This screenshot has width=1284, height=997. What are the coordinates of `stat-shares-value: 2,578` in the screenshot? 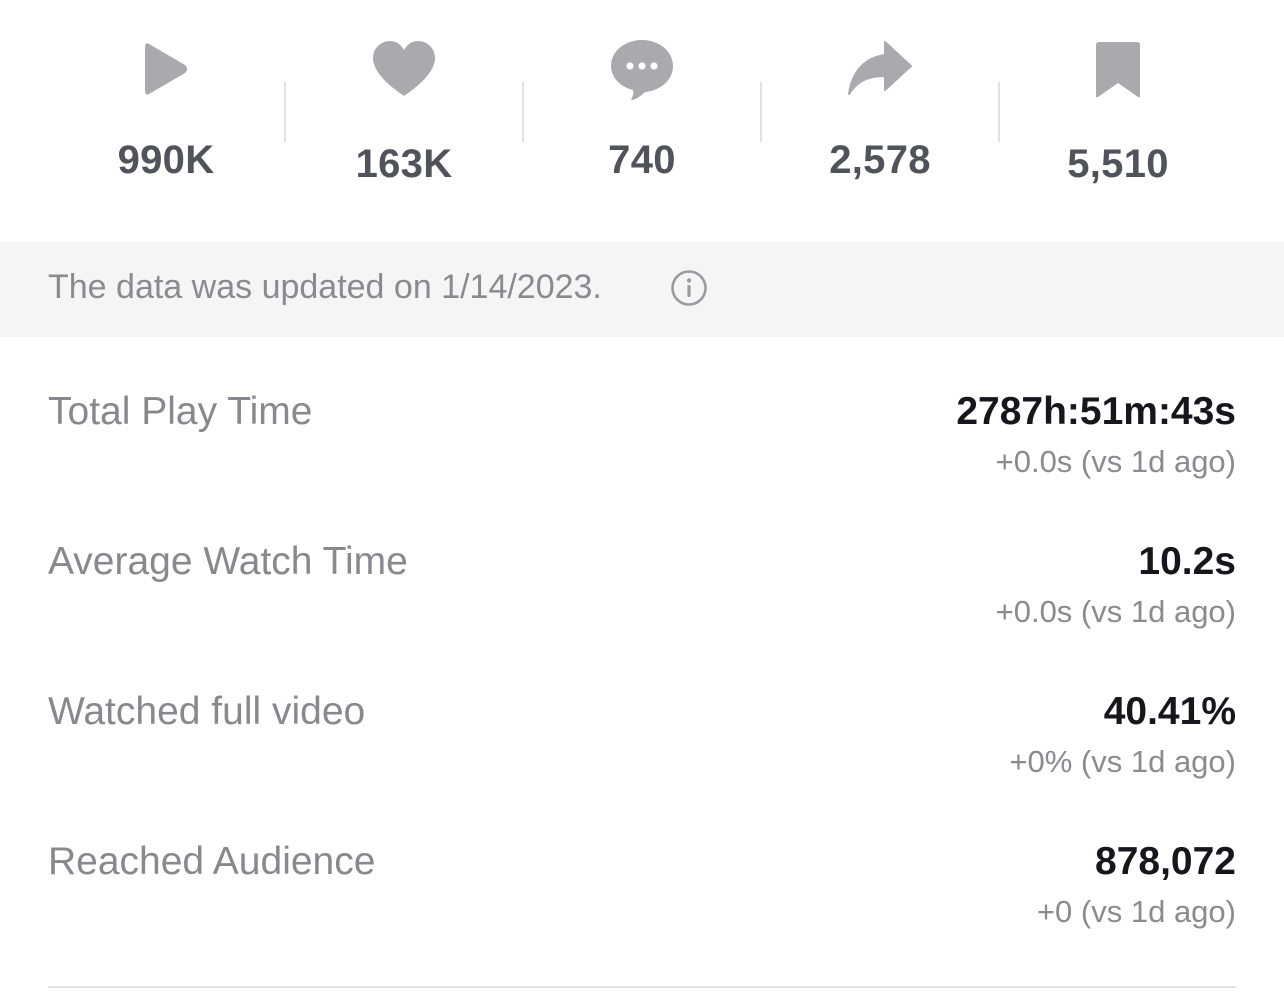 It's located at (880, 160).